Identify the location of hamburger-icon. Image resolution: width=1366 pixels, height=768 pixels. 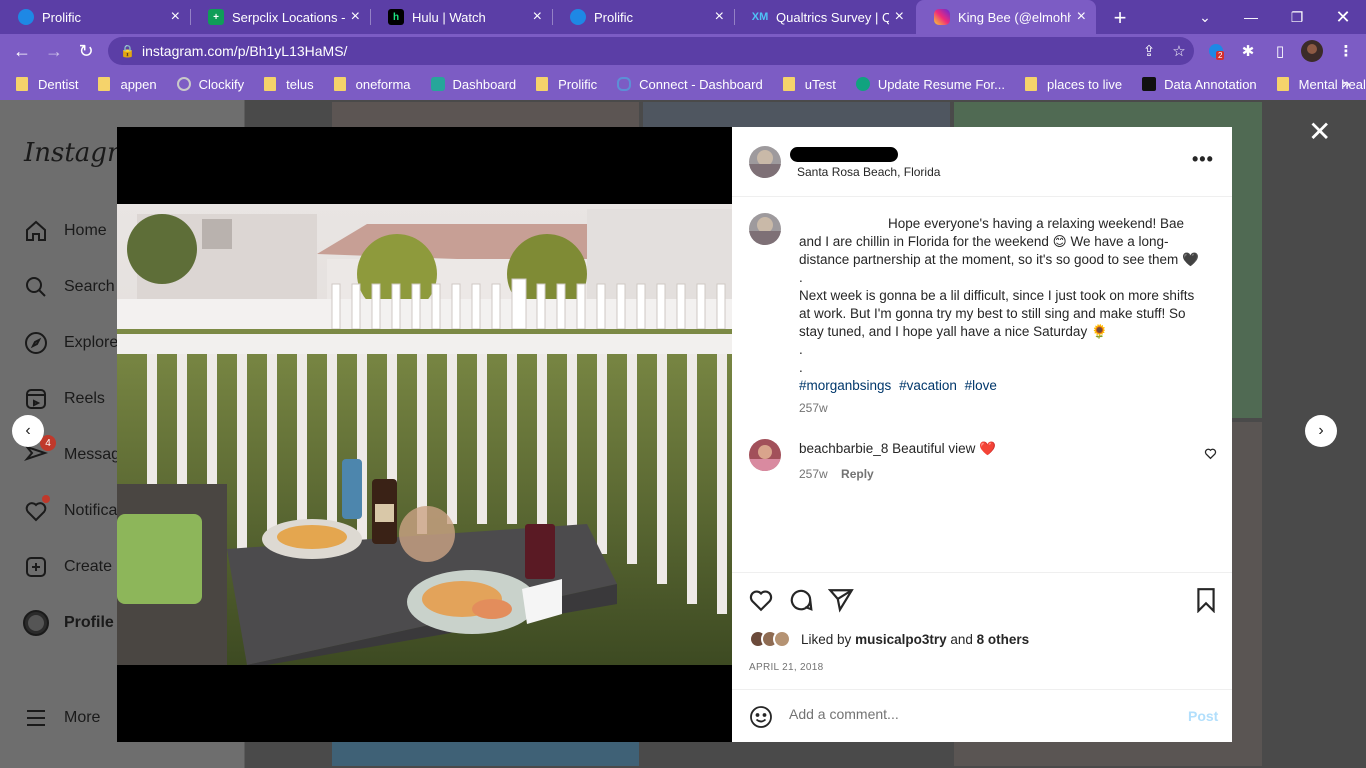
(36, 718).